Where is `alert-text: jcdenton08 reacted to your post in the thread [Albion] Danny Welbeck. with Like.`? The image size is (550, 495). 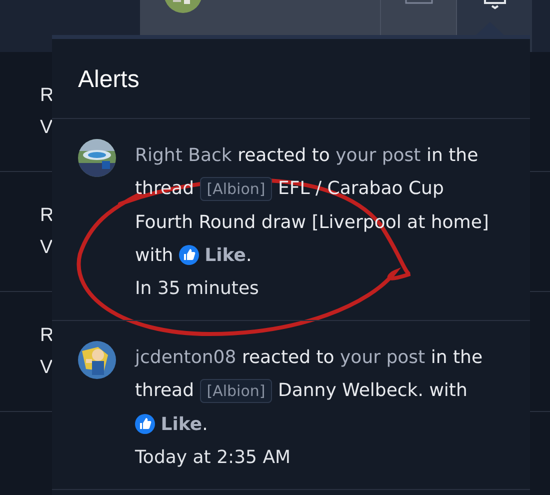
alert-text: jcdenton08 reacted to your post in the thread [Albion] Danny Welbeck. with Like. is located at coordinates (309, 391).